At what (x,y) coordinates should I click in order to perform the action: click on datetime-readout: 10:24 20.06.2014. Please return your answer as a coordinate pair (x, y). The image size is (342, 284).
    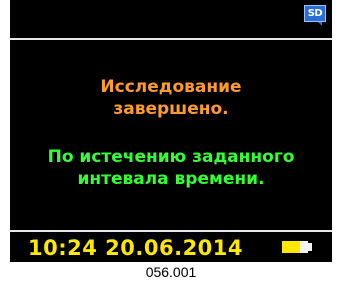
    Looking at the image, I should click on (135, 248).